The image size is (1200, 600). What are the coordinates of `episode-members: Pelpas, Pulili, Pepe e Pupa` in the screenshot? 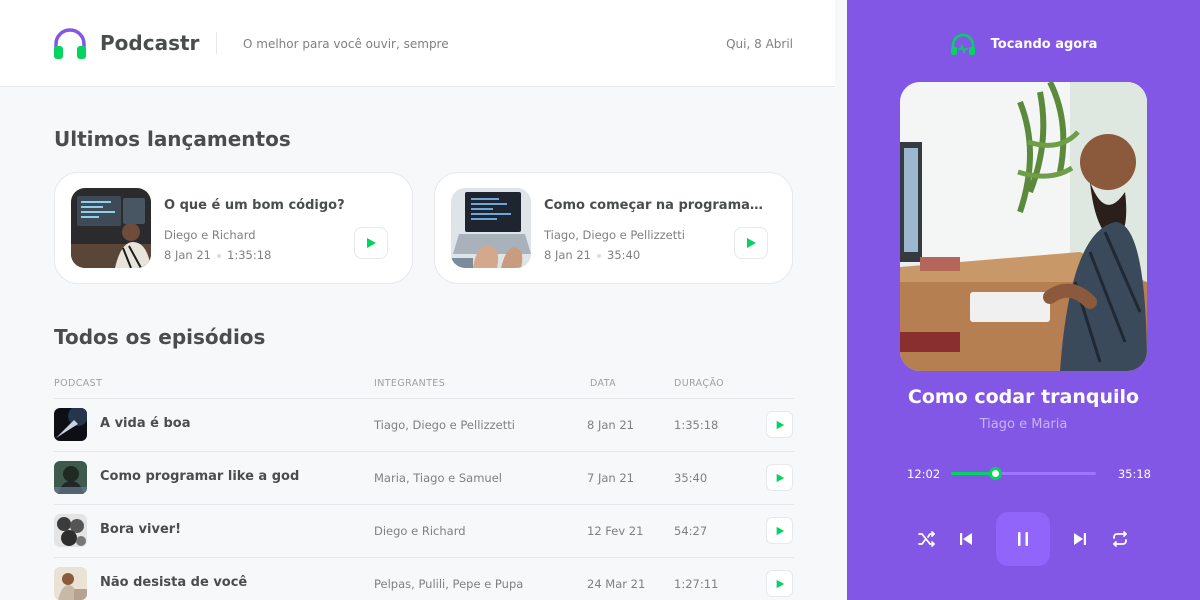 It's located at (449, 584).